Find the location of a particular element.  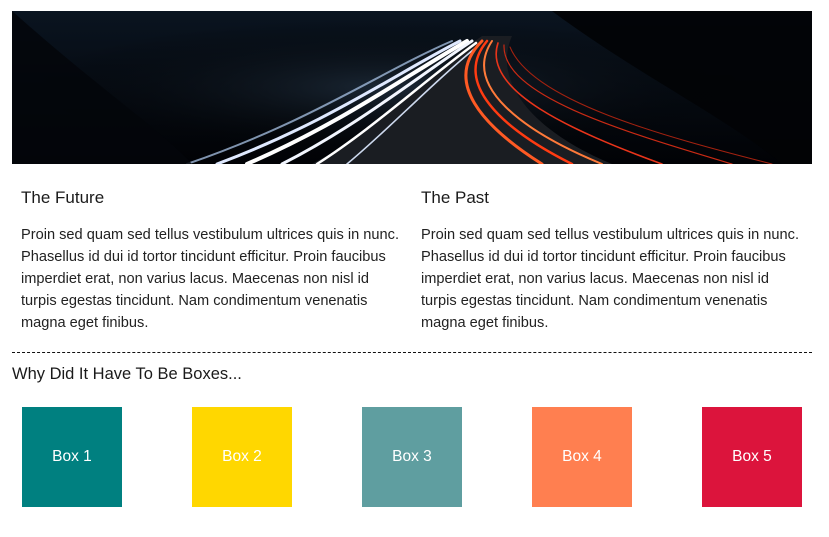

column-title: The Past is located at coordinates (455, 197).